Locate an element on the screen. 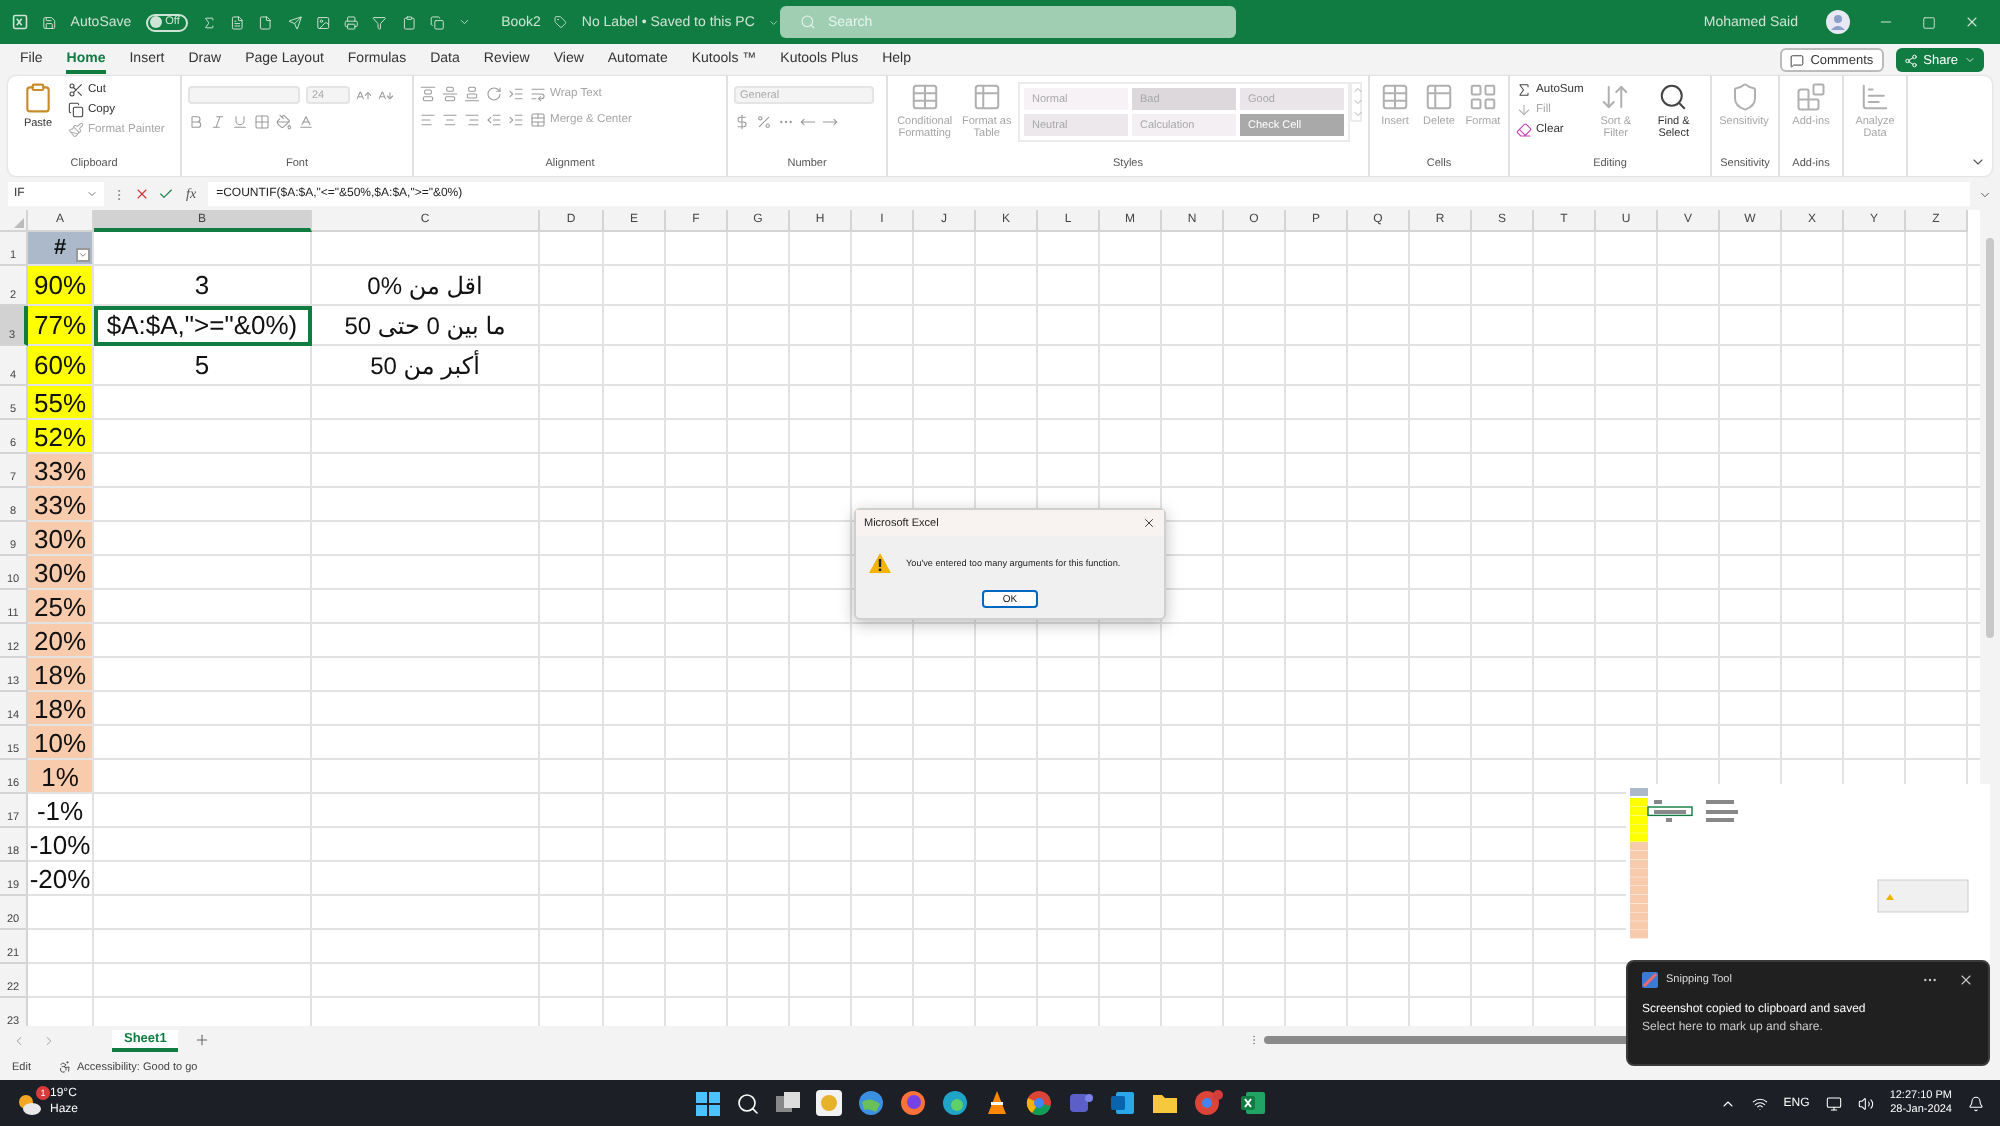 Image resolution: width=2000 pixels, height=1126 pixels. align-left-icon is located at coordinates (428, 120).